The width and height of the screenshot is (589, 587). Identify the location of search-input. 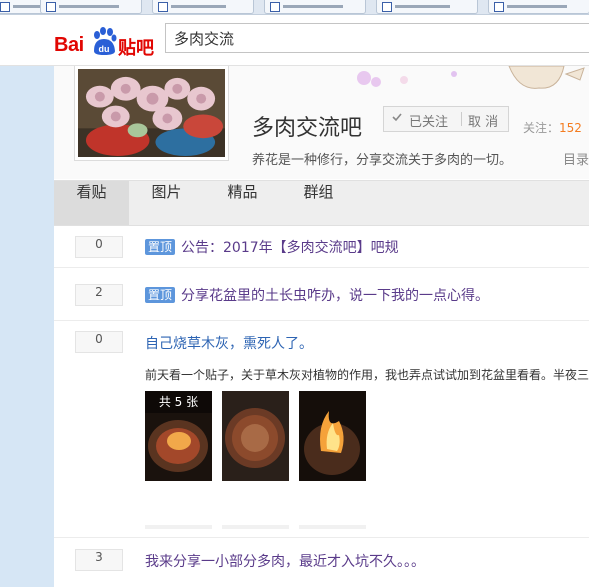
(377, 38).